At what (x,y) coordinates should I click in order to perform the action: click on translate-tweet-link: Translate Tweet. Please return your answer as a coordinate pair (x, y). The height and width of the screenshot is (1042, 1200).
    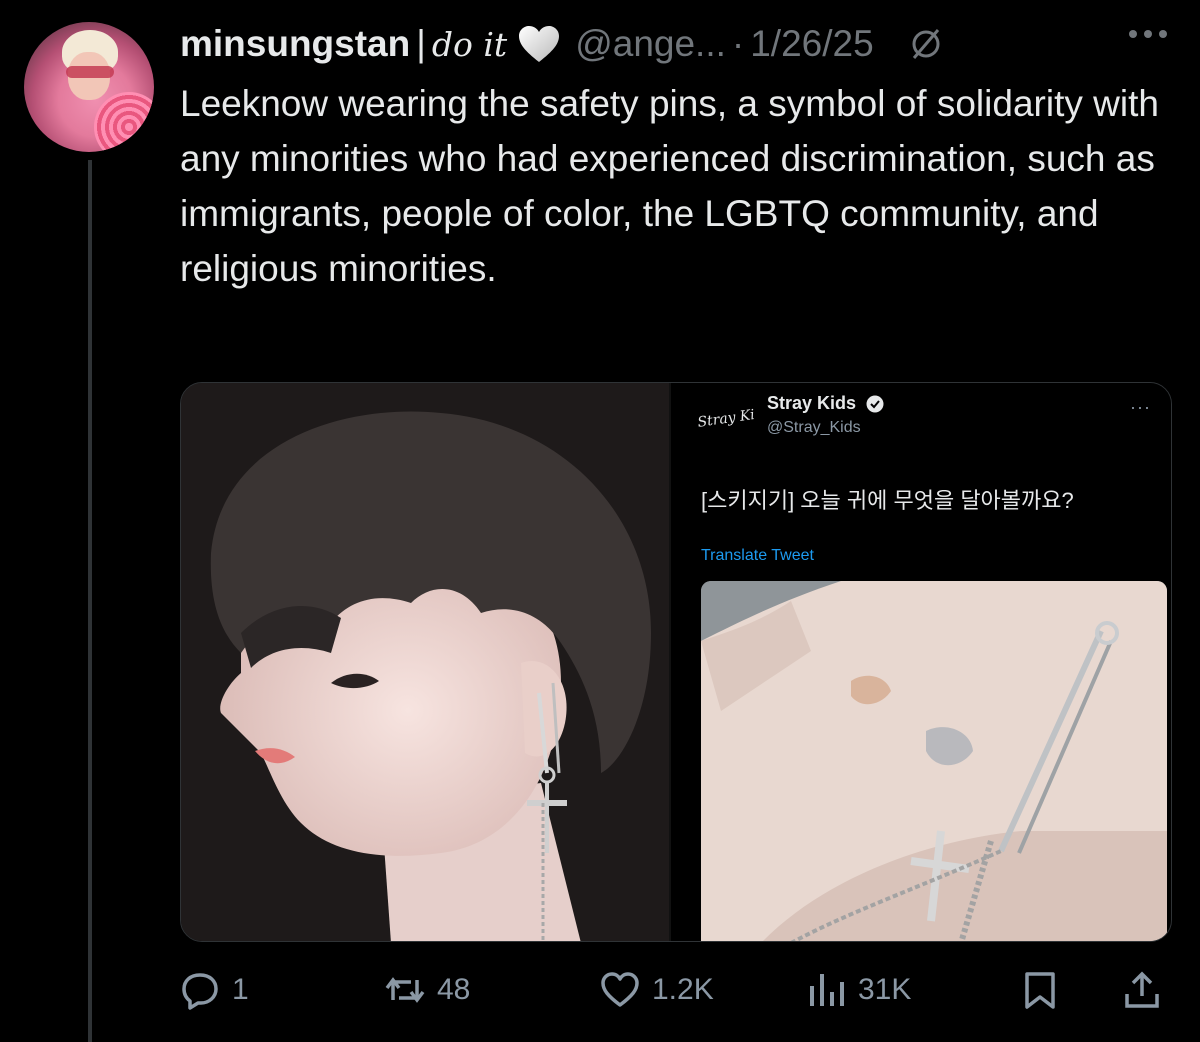
    Looking at the image, I should click on (757, 556).